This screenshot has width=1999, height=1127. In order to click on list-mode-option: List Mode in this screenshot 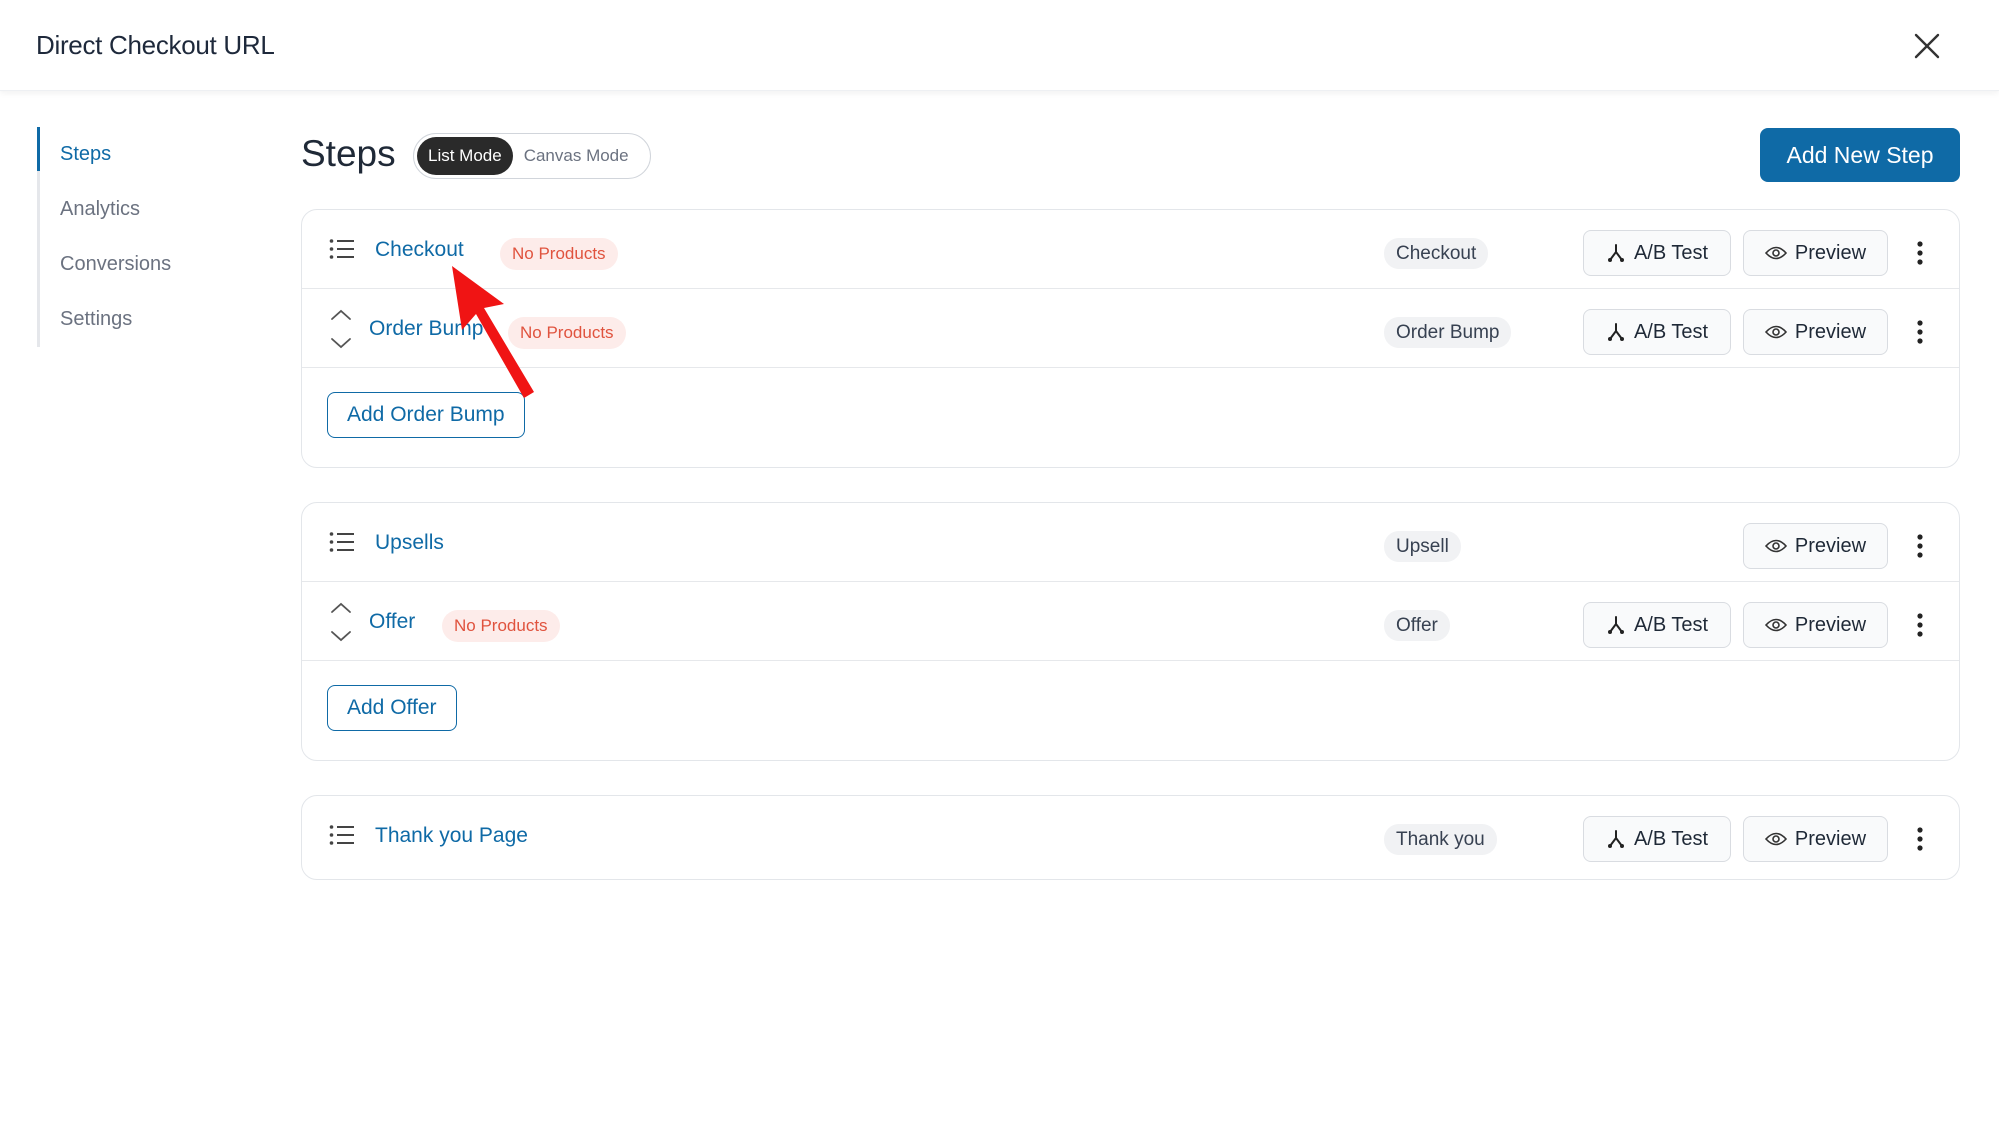, I will do `click(465, 156)`.